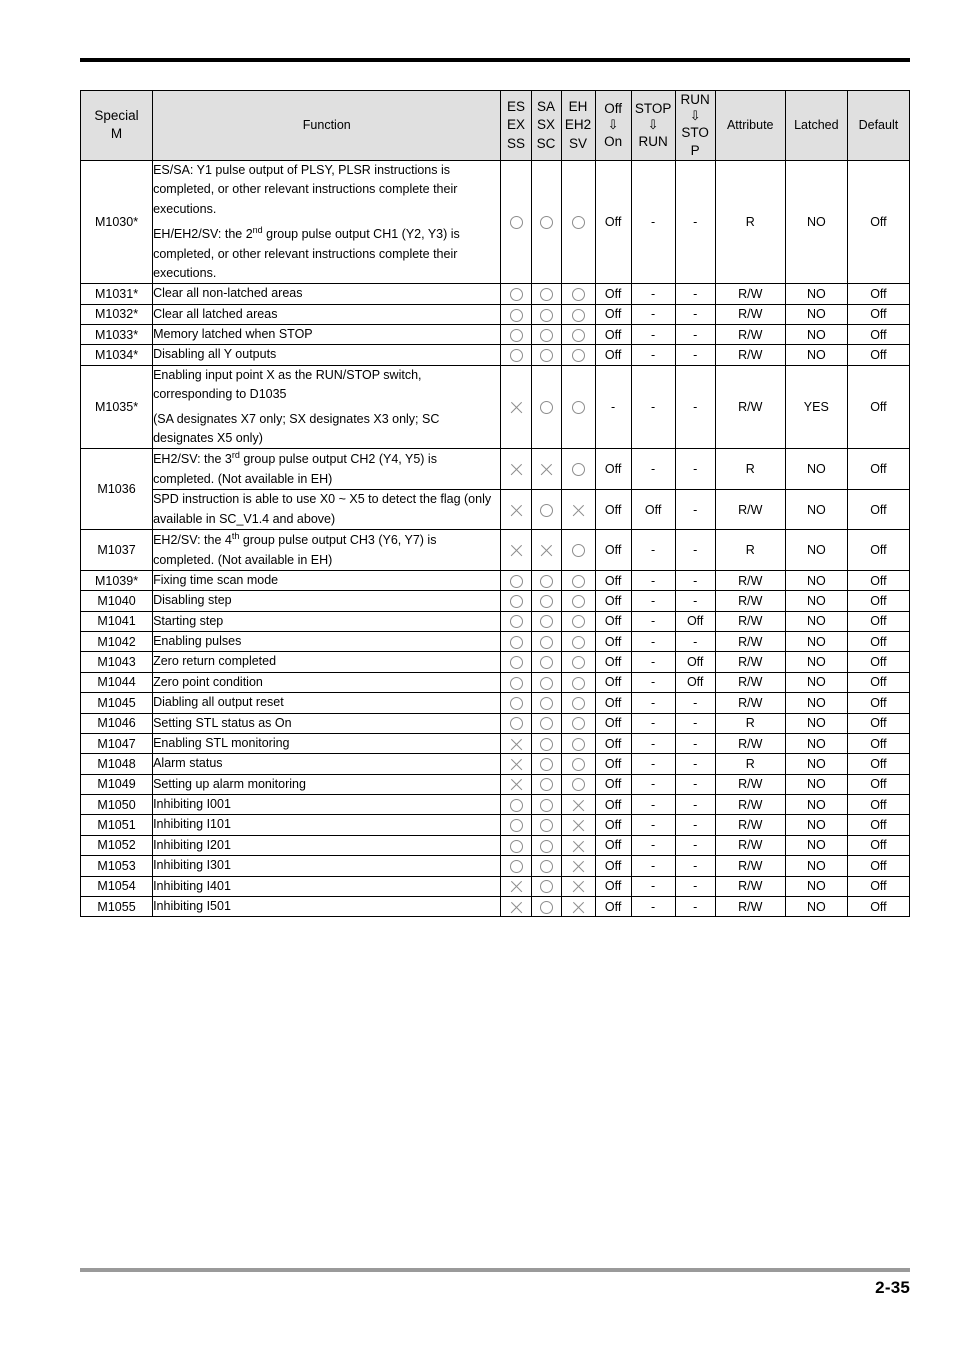 This screenshot has height=1350, width=954. Describe the element at coordinates (750, 125) in the screenshot. I see `header-attribute: Attribute` at that location.